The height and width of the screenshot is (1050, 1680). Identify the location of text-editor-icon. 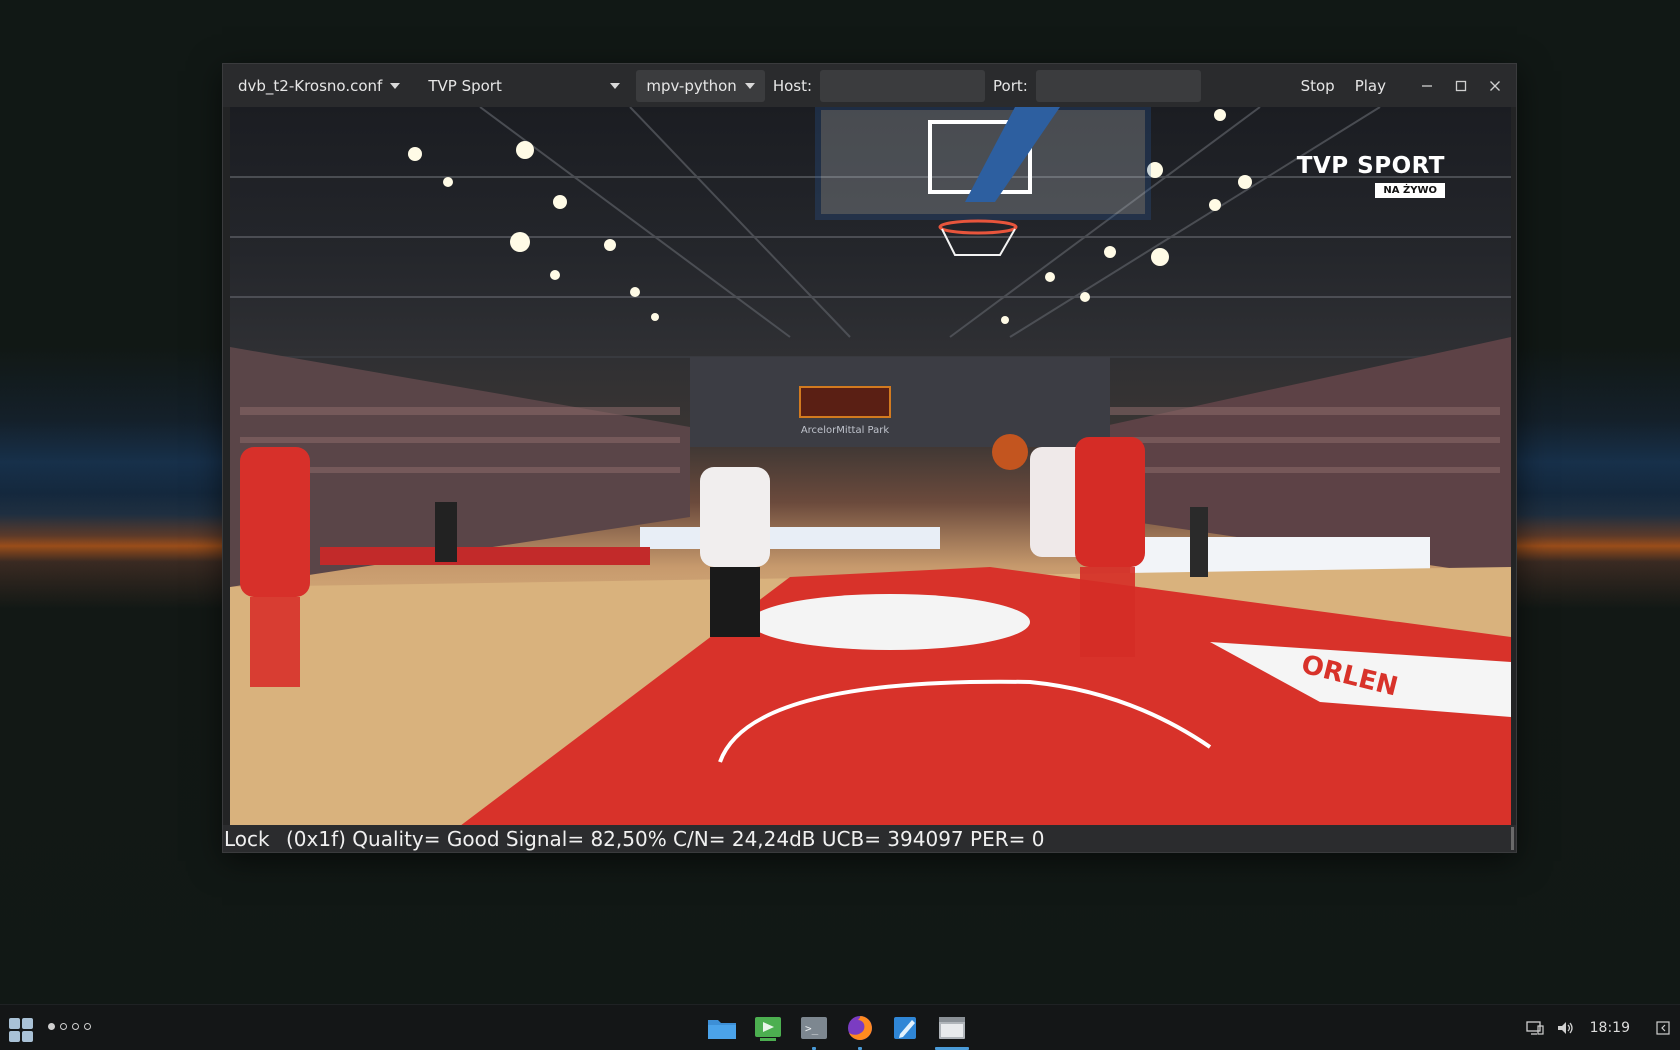
(905, 1028).